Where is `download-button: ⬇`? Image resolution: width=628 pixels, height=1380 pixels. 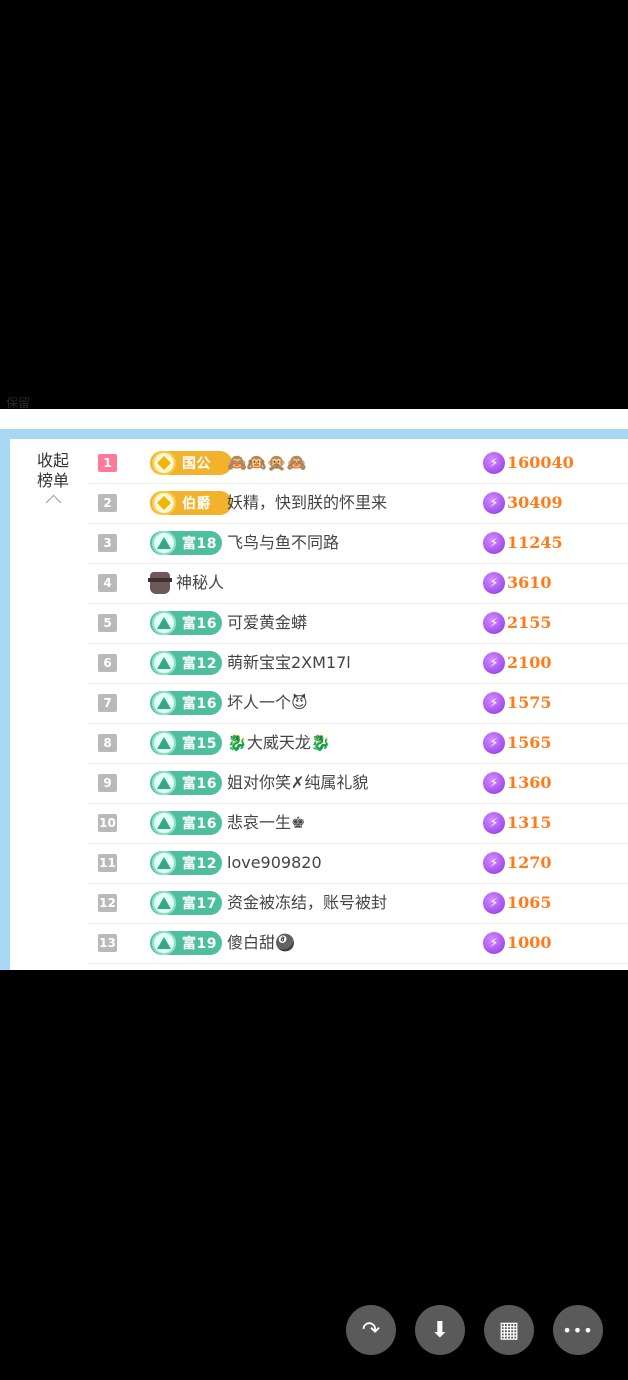 download-button: ⬇ is located at coordinates (440, 1330).